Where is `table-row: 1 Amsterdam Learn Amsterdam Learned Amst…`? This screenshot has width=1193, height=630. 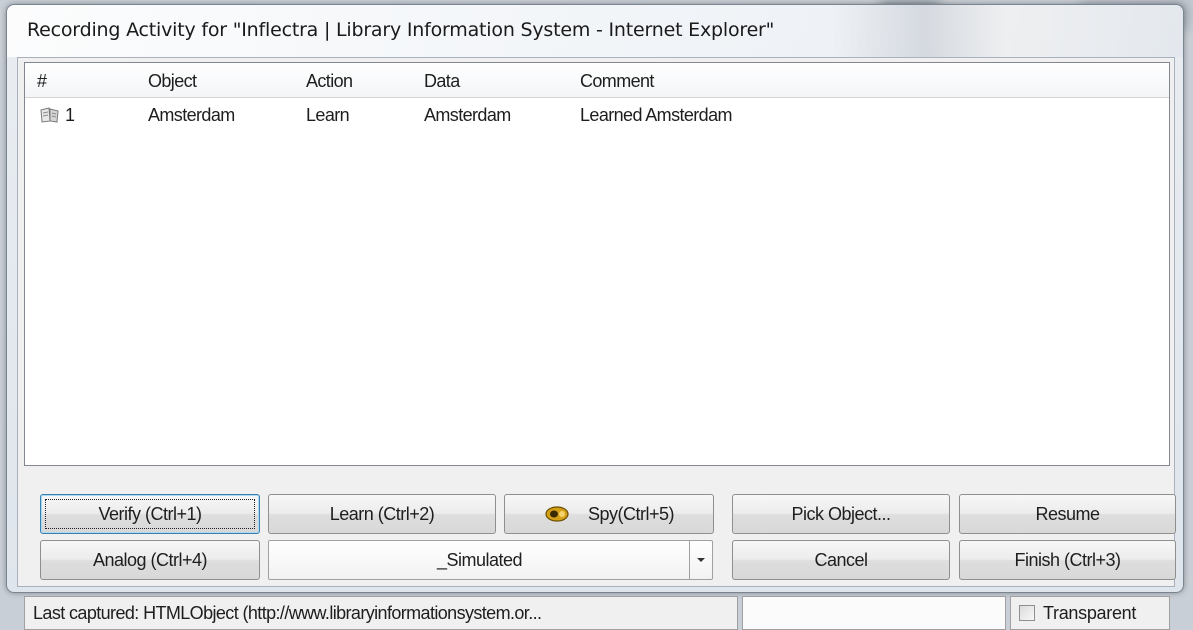 table-row: 1 Amsterdam Learn Amsterdam Learned Amst… is located at coordinates (597, 115).